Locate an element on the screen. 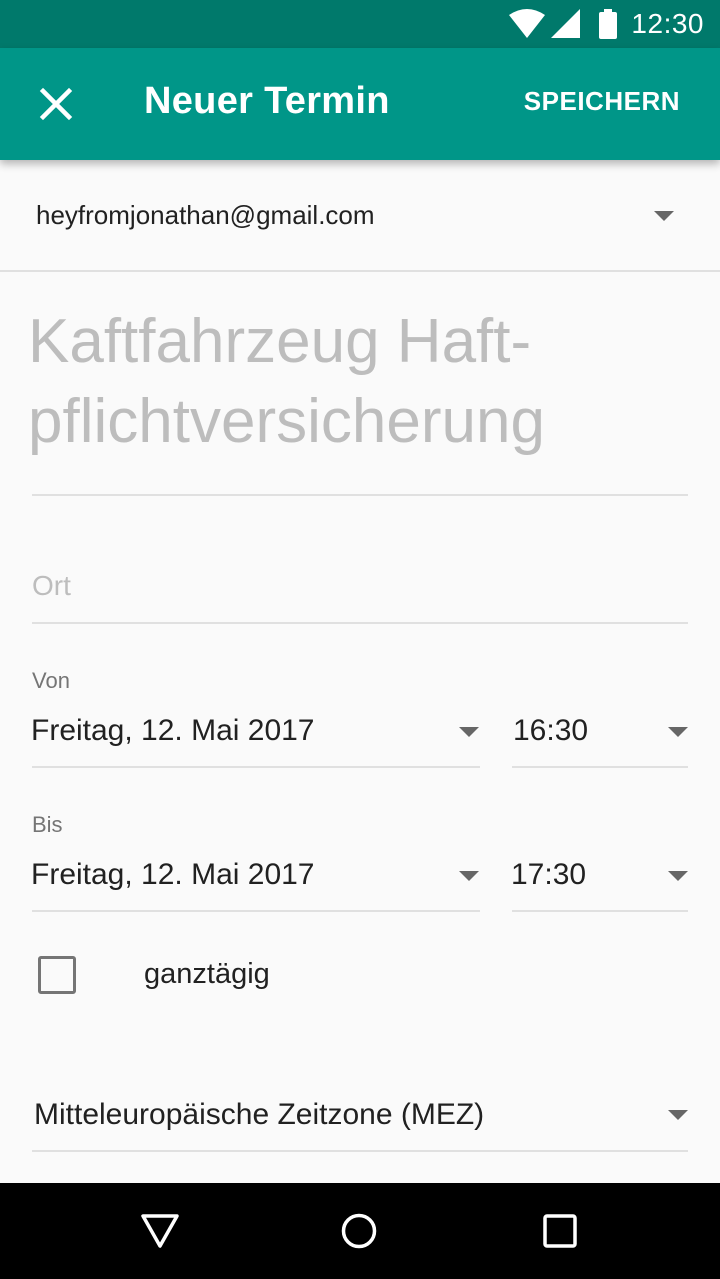 Image resolution: width=720 pixels, height=1279 pixels. navigation-bar is located at coordinates (360, 1231).